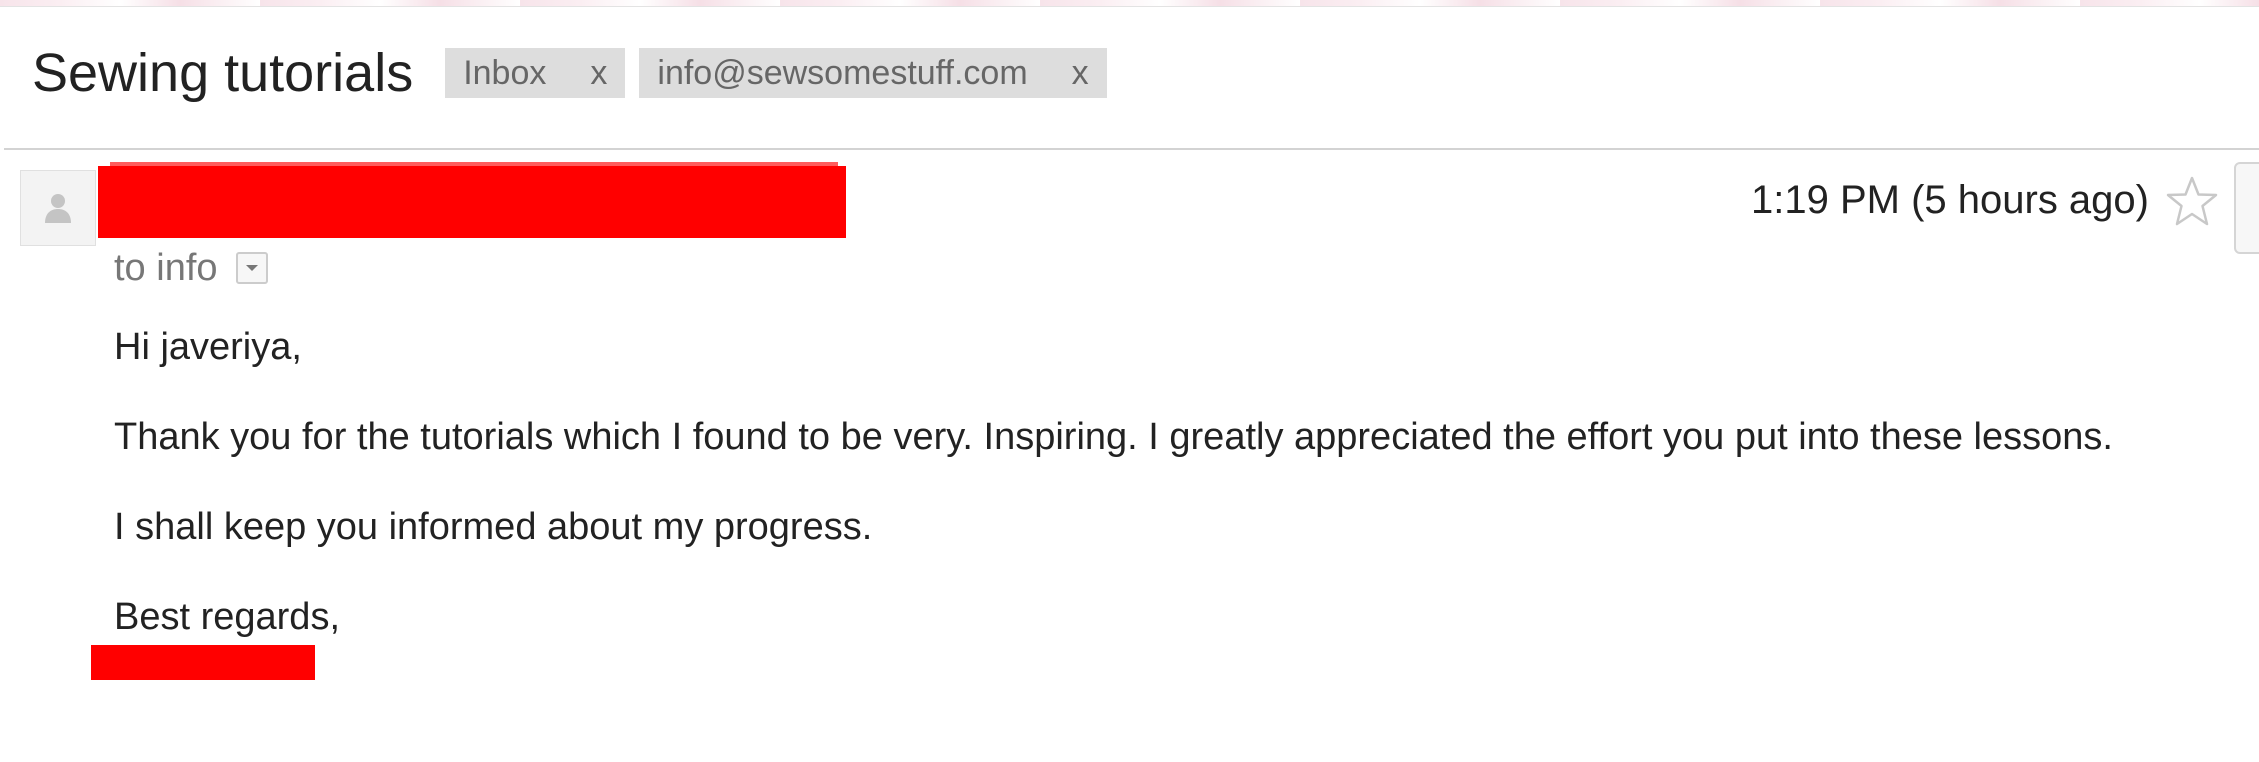 This screenshot has height=762, width=2259. What do you see at coordinates (1950, 200) in the screenshot?
I see `message-timestamp: 1:19 PM (5 hours ago)` at bounding box center [1950, 200].